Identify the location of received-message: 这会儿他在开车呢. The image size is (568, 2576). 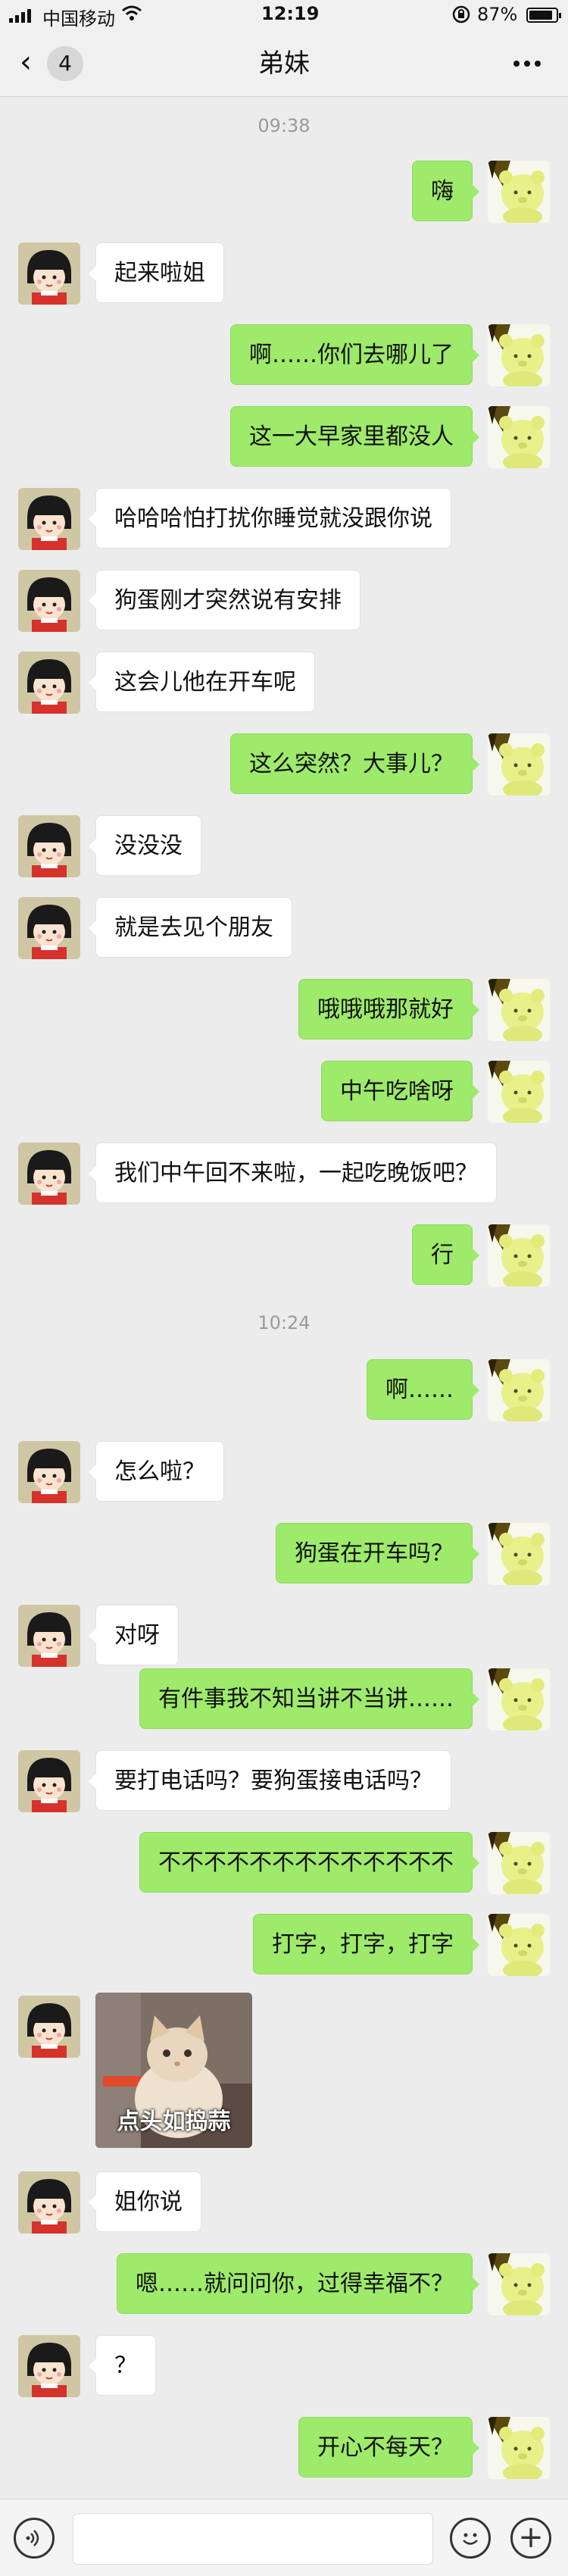
(202, 682).